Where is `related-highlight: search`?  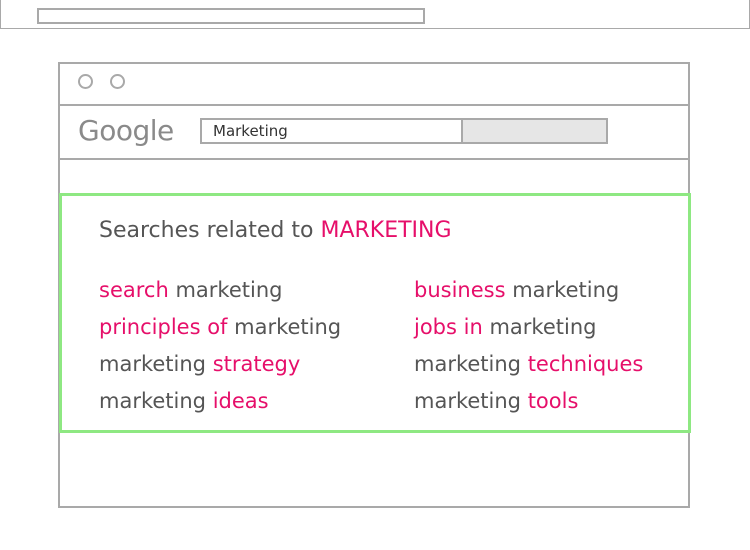
related-highlight: search is located at coordinates (134, 290).